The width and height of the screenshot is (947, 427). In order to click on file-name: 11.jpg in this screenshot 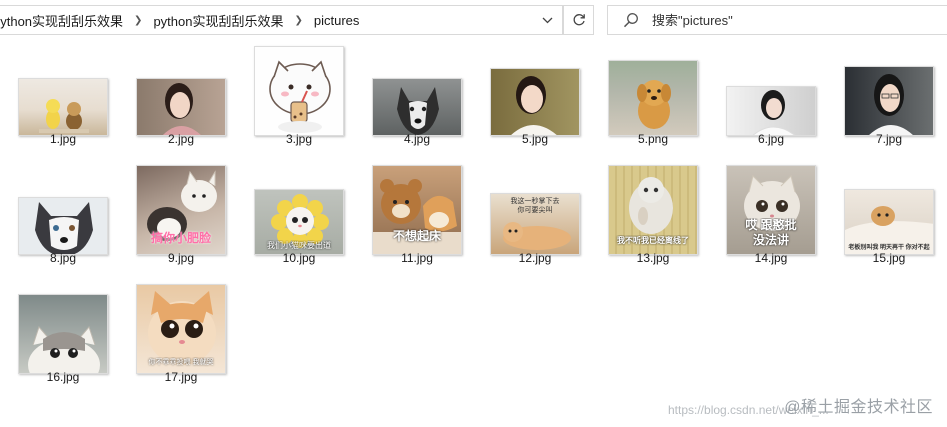, I will do `click(417, 258)`.